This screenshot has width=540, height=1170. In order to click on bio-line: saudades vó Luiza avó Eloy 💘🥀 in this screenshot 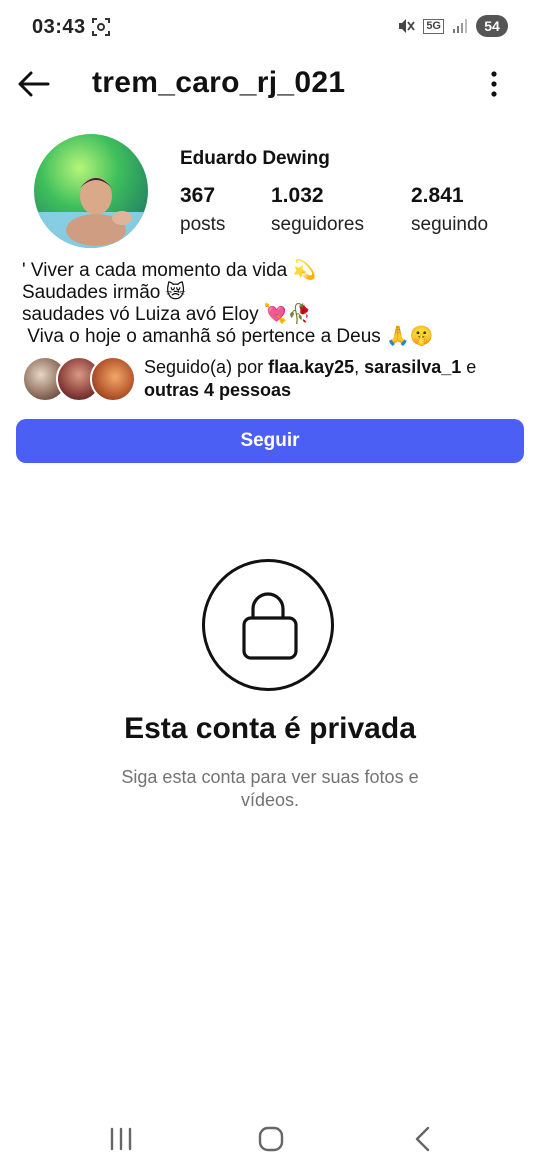, I will do `click(167, 314)`.